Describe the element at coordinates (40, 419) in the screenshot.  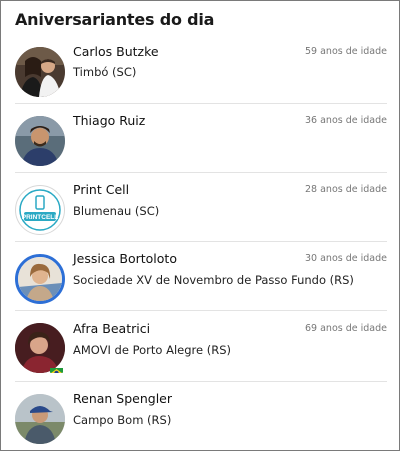
I see `man-cap-photo-avatar` at that location.